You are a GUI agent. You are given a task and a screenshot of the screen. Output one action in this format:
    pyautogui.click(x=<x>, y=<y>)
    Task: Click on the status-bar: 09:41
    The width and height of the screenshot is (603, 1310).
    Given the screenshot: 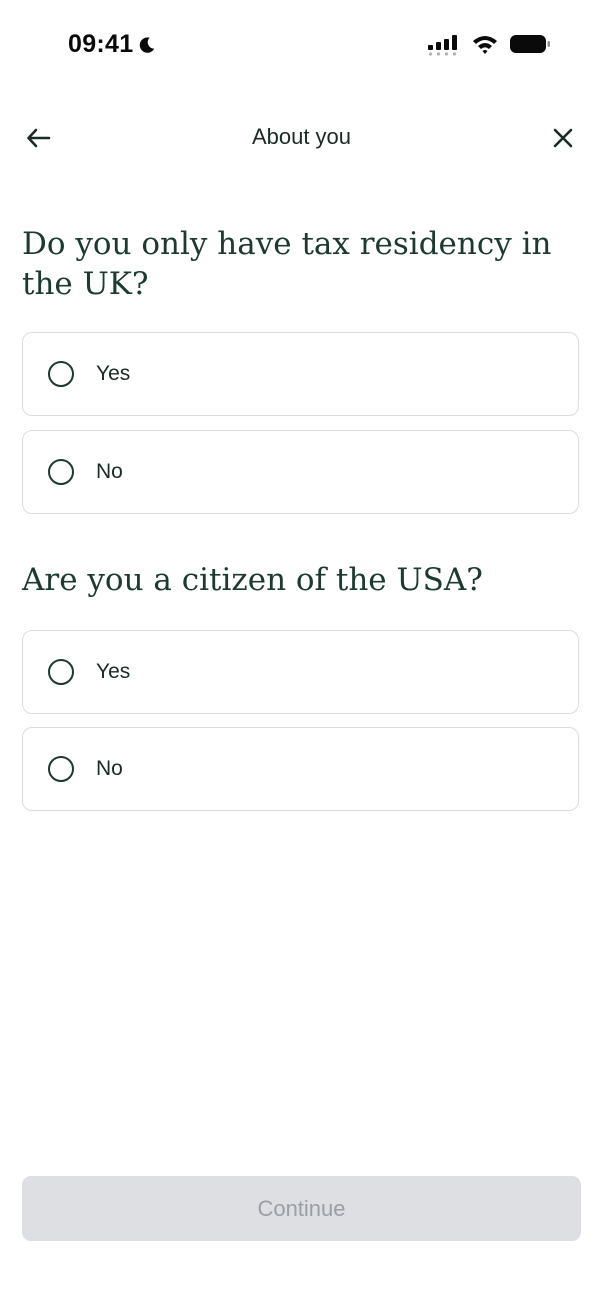 What is the action you would take?
    pyautogui.click(x=301, y=45)
    